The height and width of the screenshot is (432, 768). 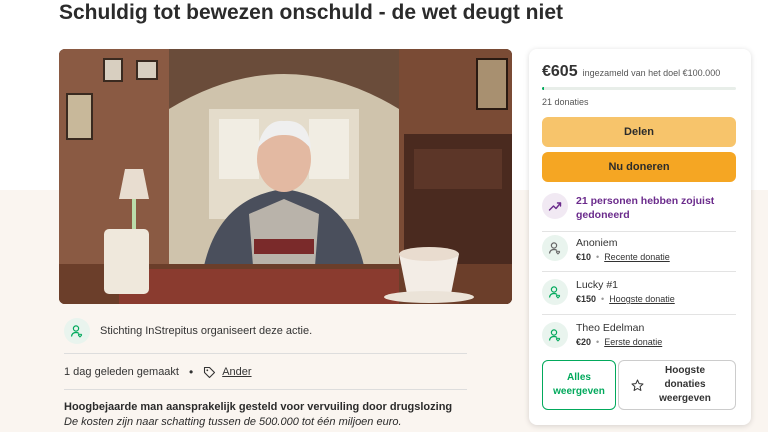 I want to click on donor-name: Lucky #1, so click(x=597, y=285).